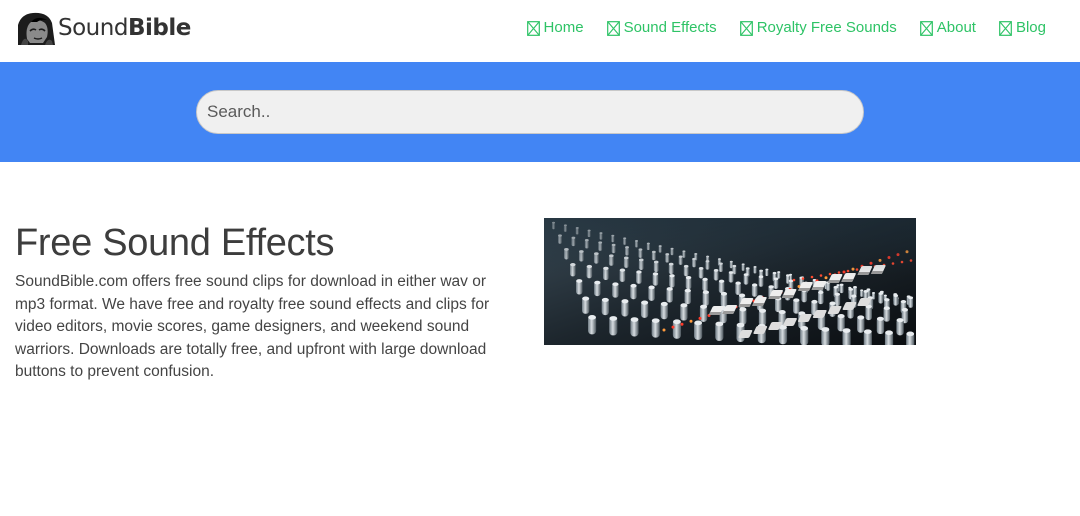 This screenshot has width=1080, height=516. I want to click on nav-sound-effects-label: Sound Effects, so click(670, 27).